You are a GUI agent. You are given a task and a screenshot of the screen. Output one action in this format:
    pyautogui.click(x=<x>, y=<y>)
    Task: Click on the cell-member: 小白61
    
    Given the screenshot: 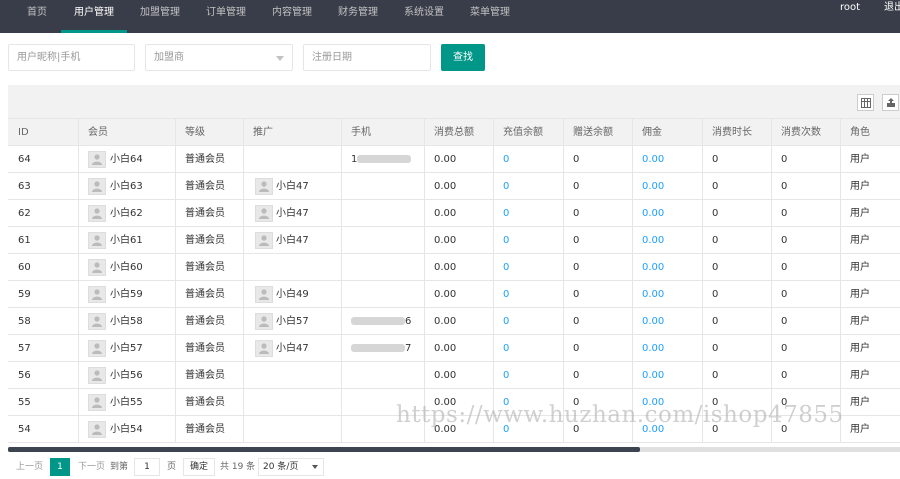 What is the action you would take?
    pyautogui.click(x=126, y=240)
    